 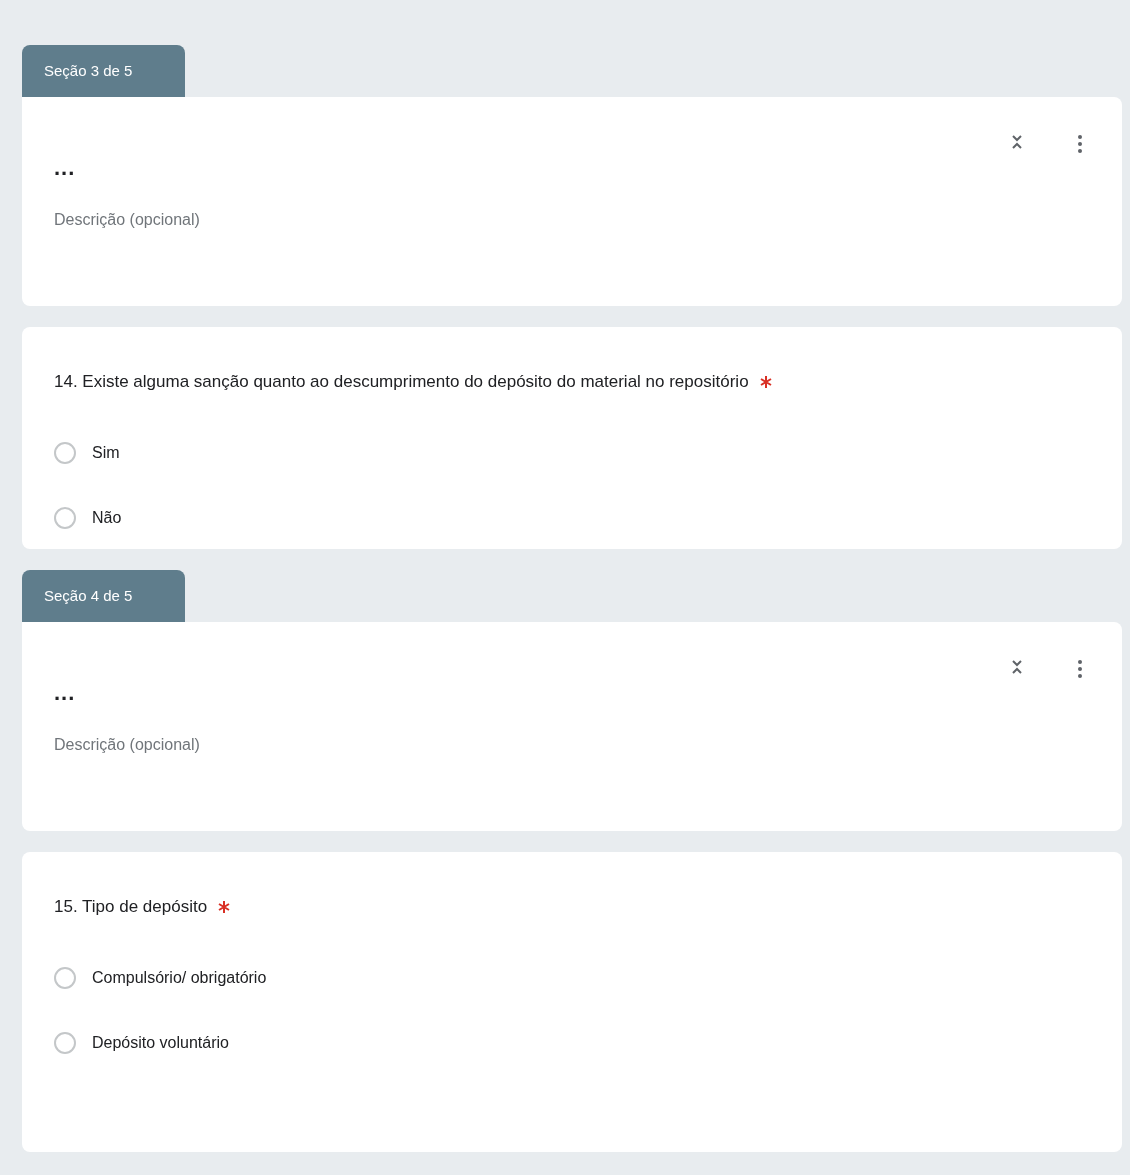 What do you see at coordinates (107, 518) in the screenshot?
I see `option-label: Não` at bounding box center [107, 518].